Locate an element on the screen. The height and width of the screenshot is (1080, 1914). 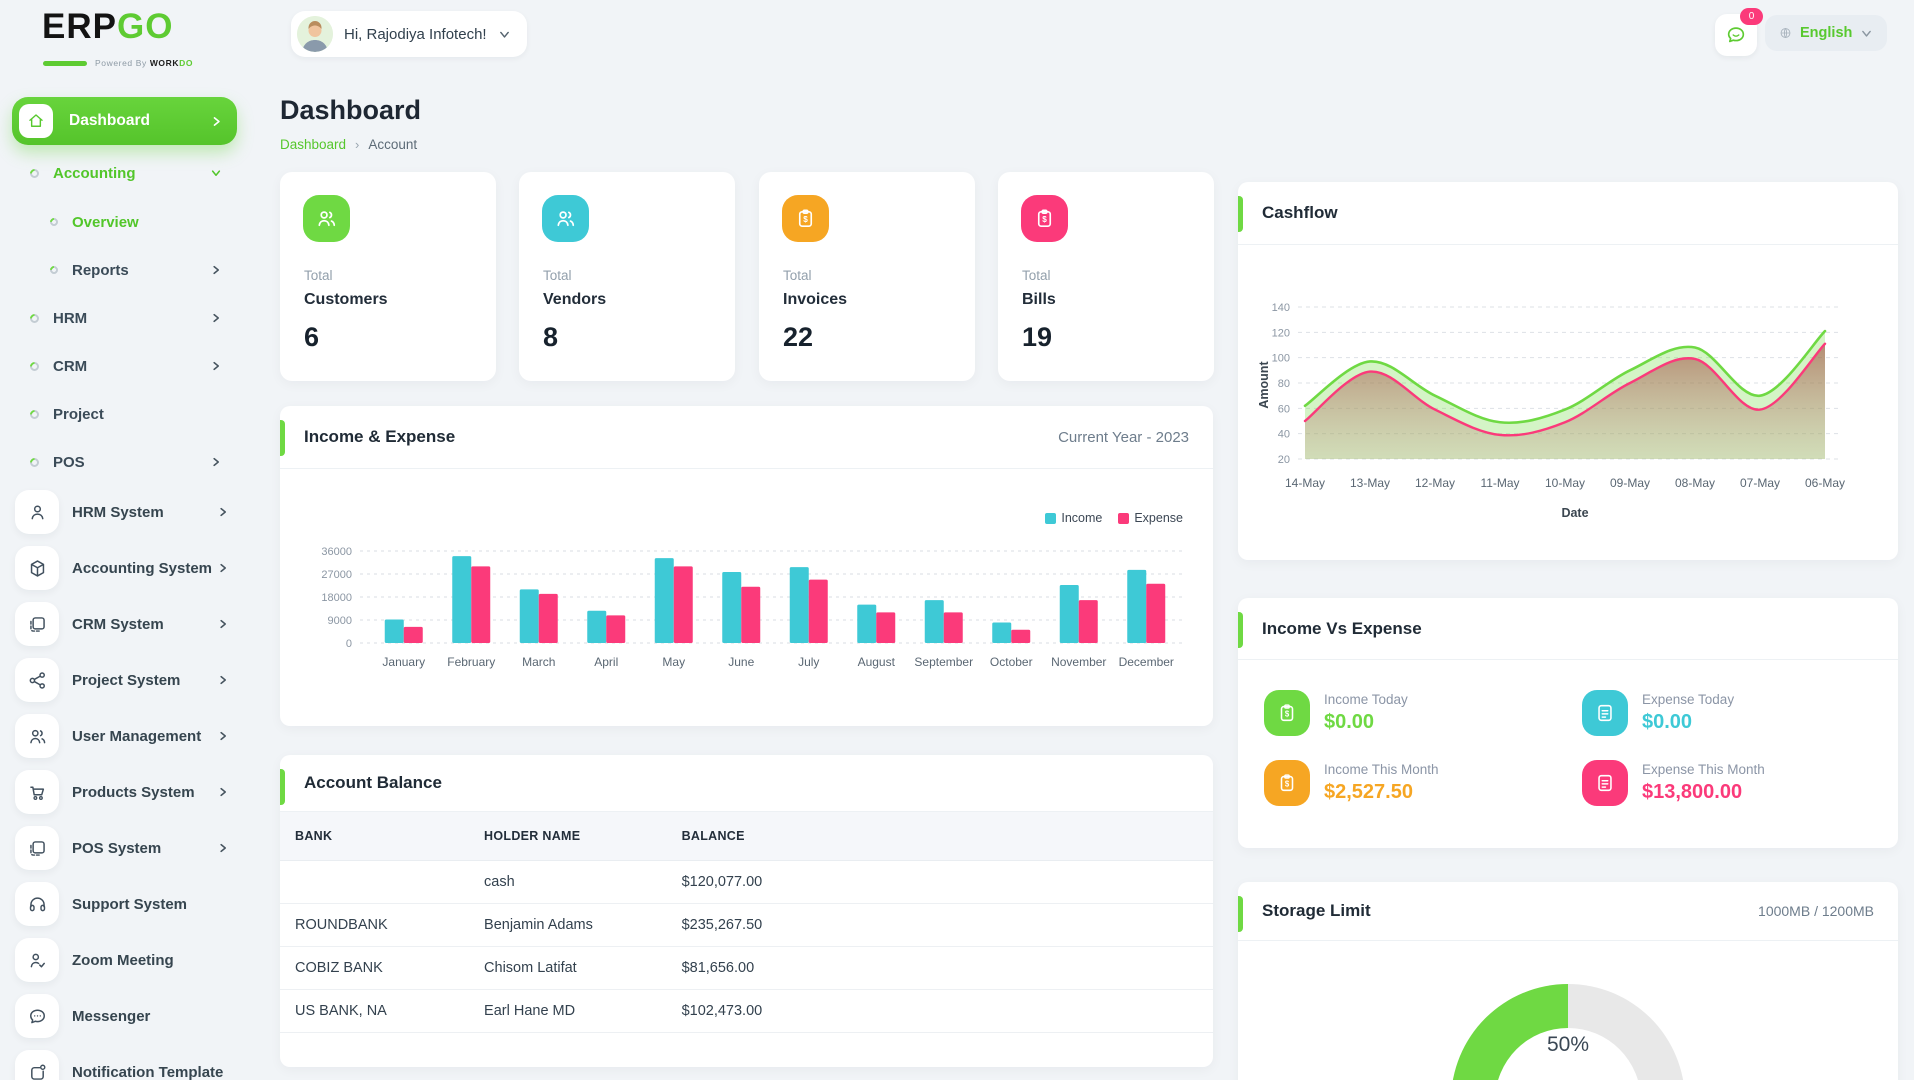
legend-item-income: Income is located at coordinates (1073, 518).